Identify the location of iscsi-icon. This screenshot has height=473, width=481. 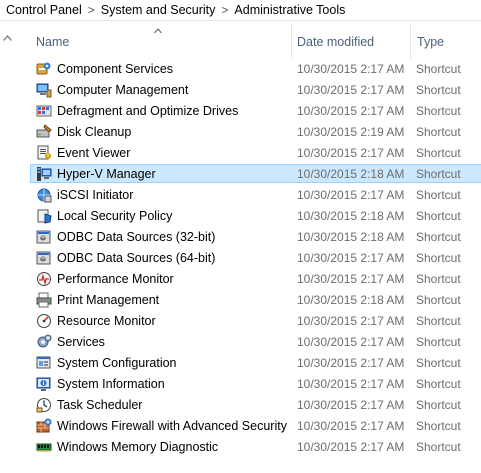
(44, 195).